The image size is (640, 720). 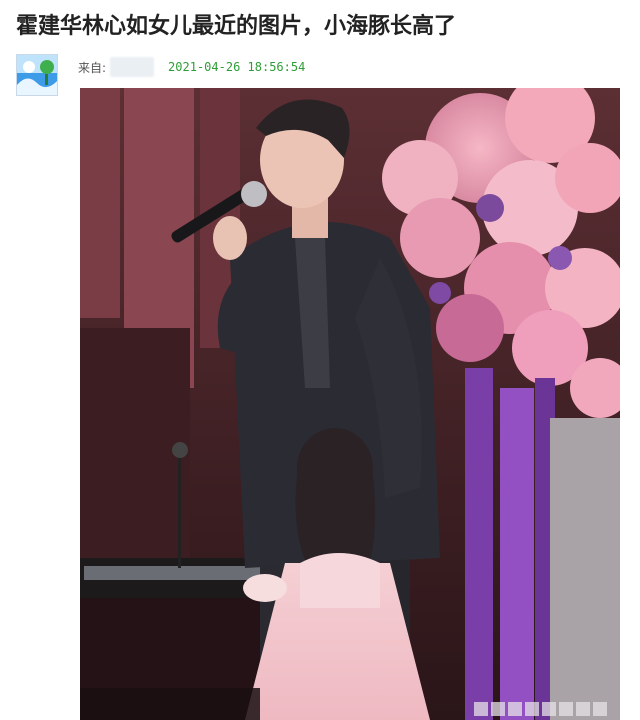 What do you see at coordinates (321, 27) in the screenshot?
I see `post-title: 霍建华林心如女儿最近的图片，小海豚长高了` at bounding box center [321, 27].